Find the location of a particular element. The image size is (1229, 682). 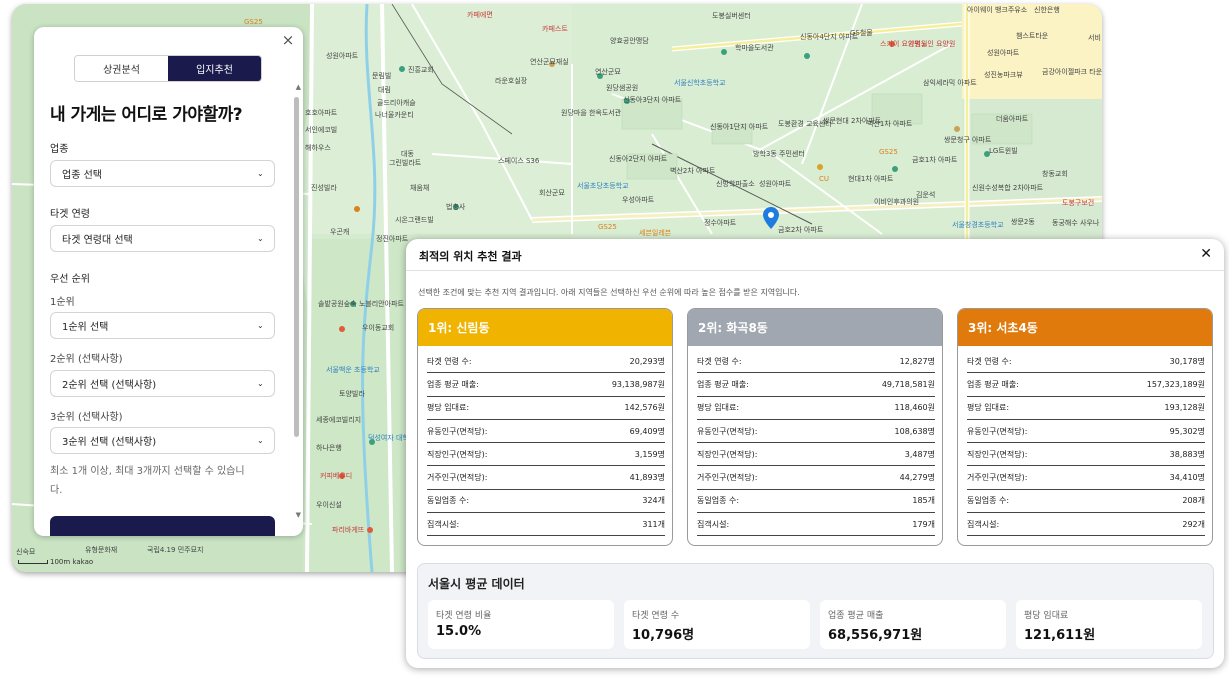

close-icon: × is located at coordinates (288, 40).